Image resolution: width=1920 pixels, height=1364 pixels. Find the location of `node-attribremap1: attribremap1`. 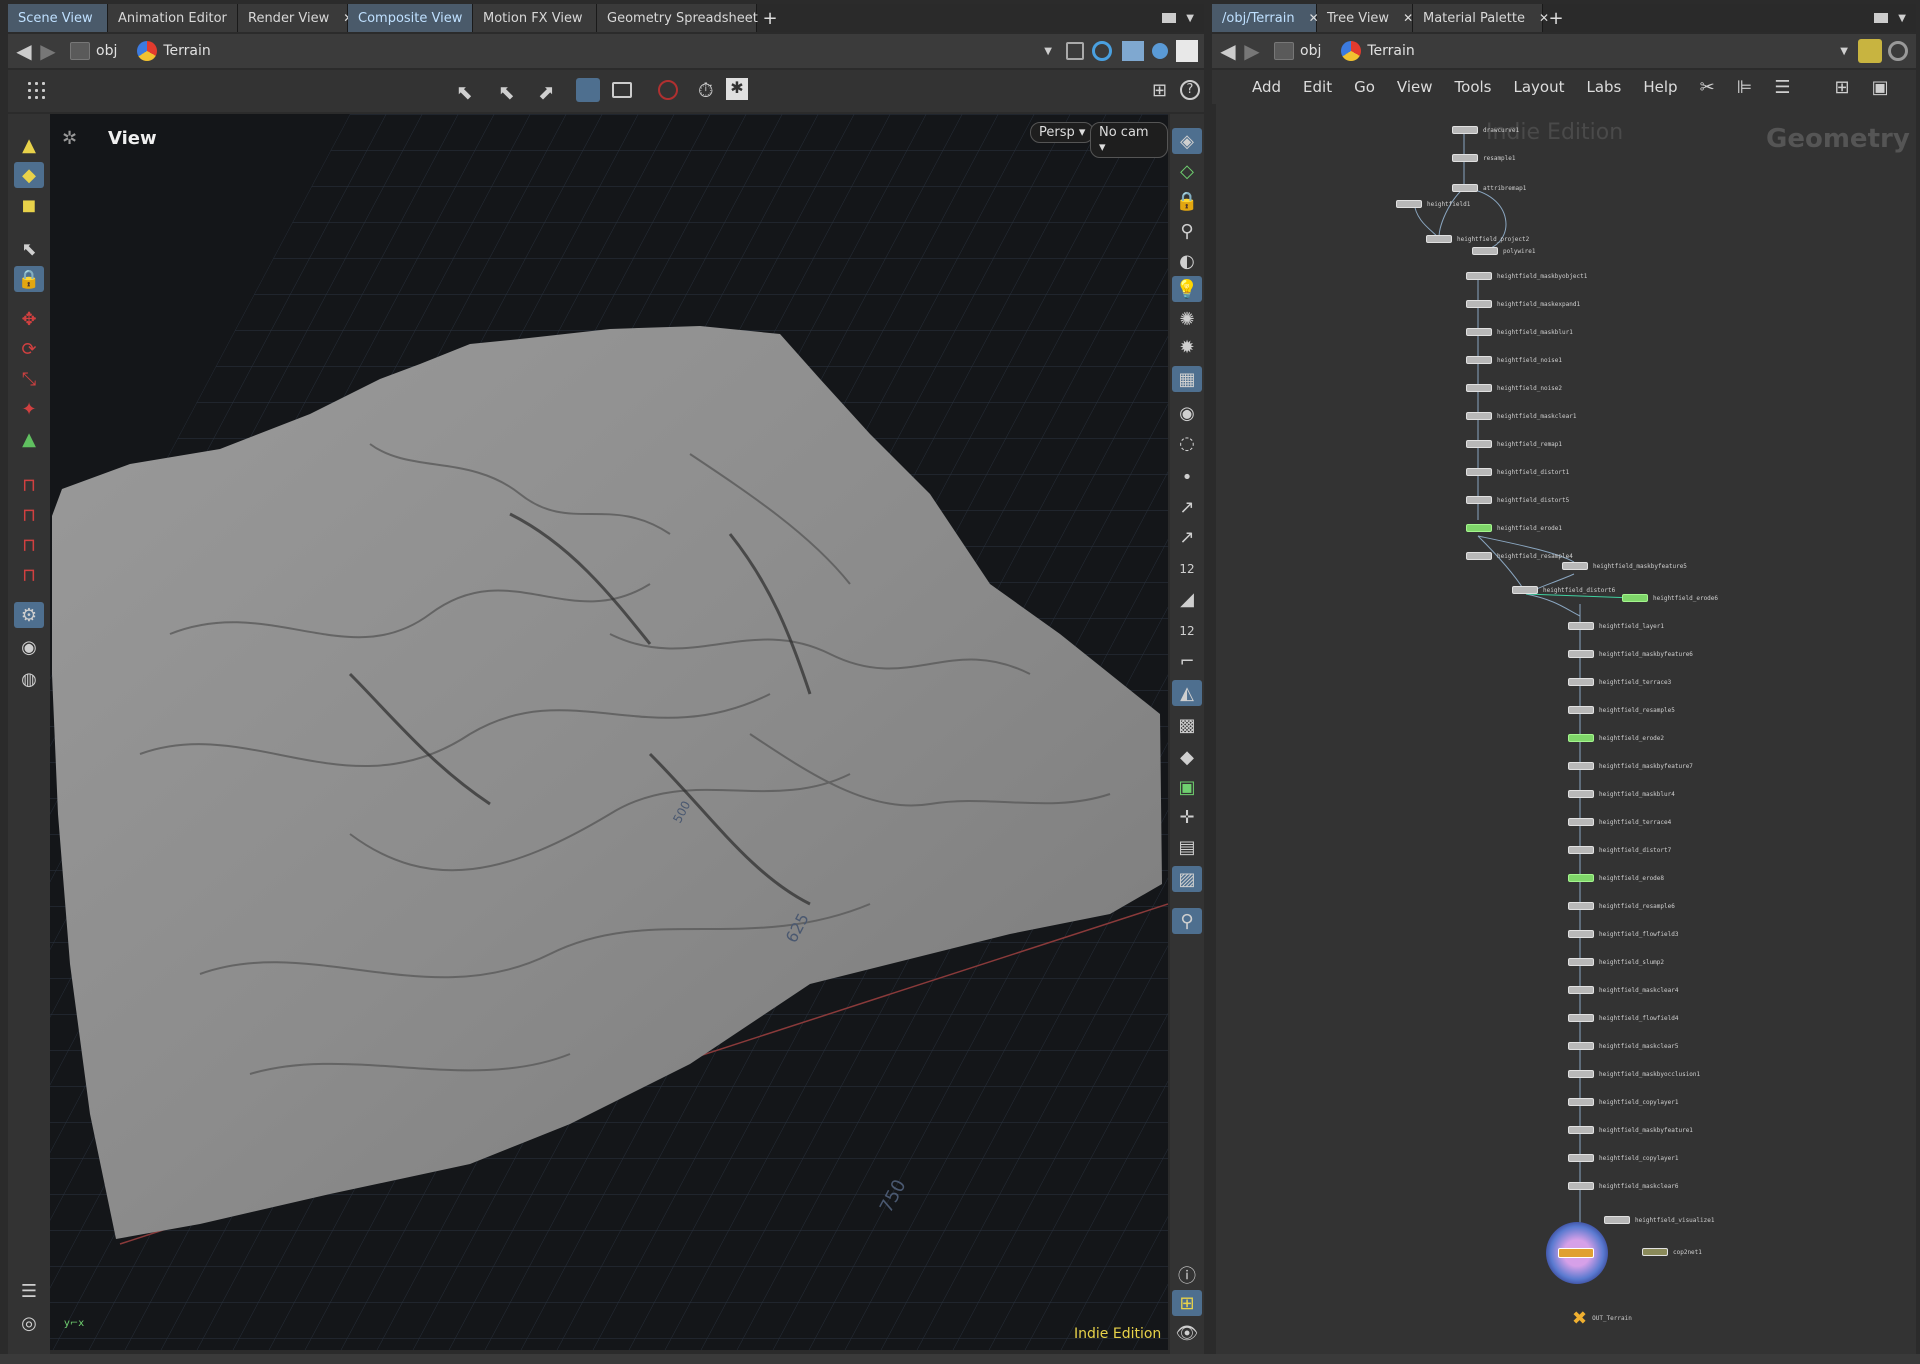

node-attribremap1: attribremap1 is located at coordinates (1489, 188).